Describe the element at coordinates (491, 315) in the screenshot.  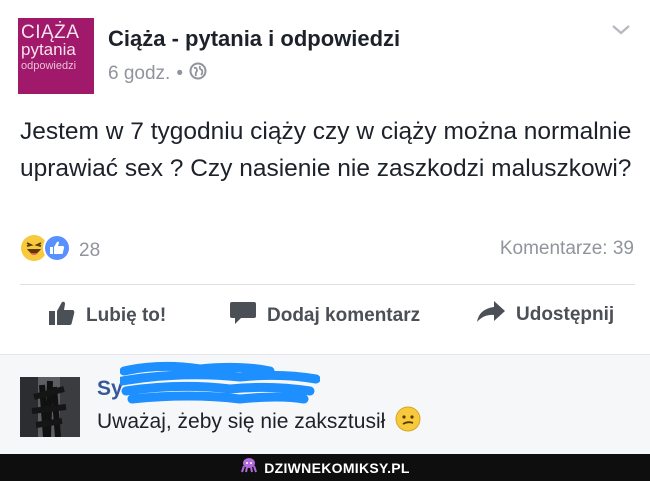
I see `share-arrow-icon` at that location.